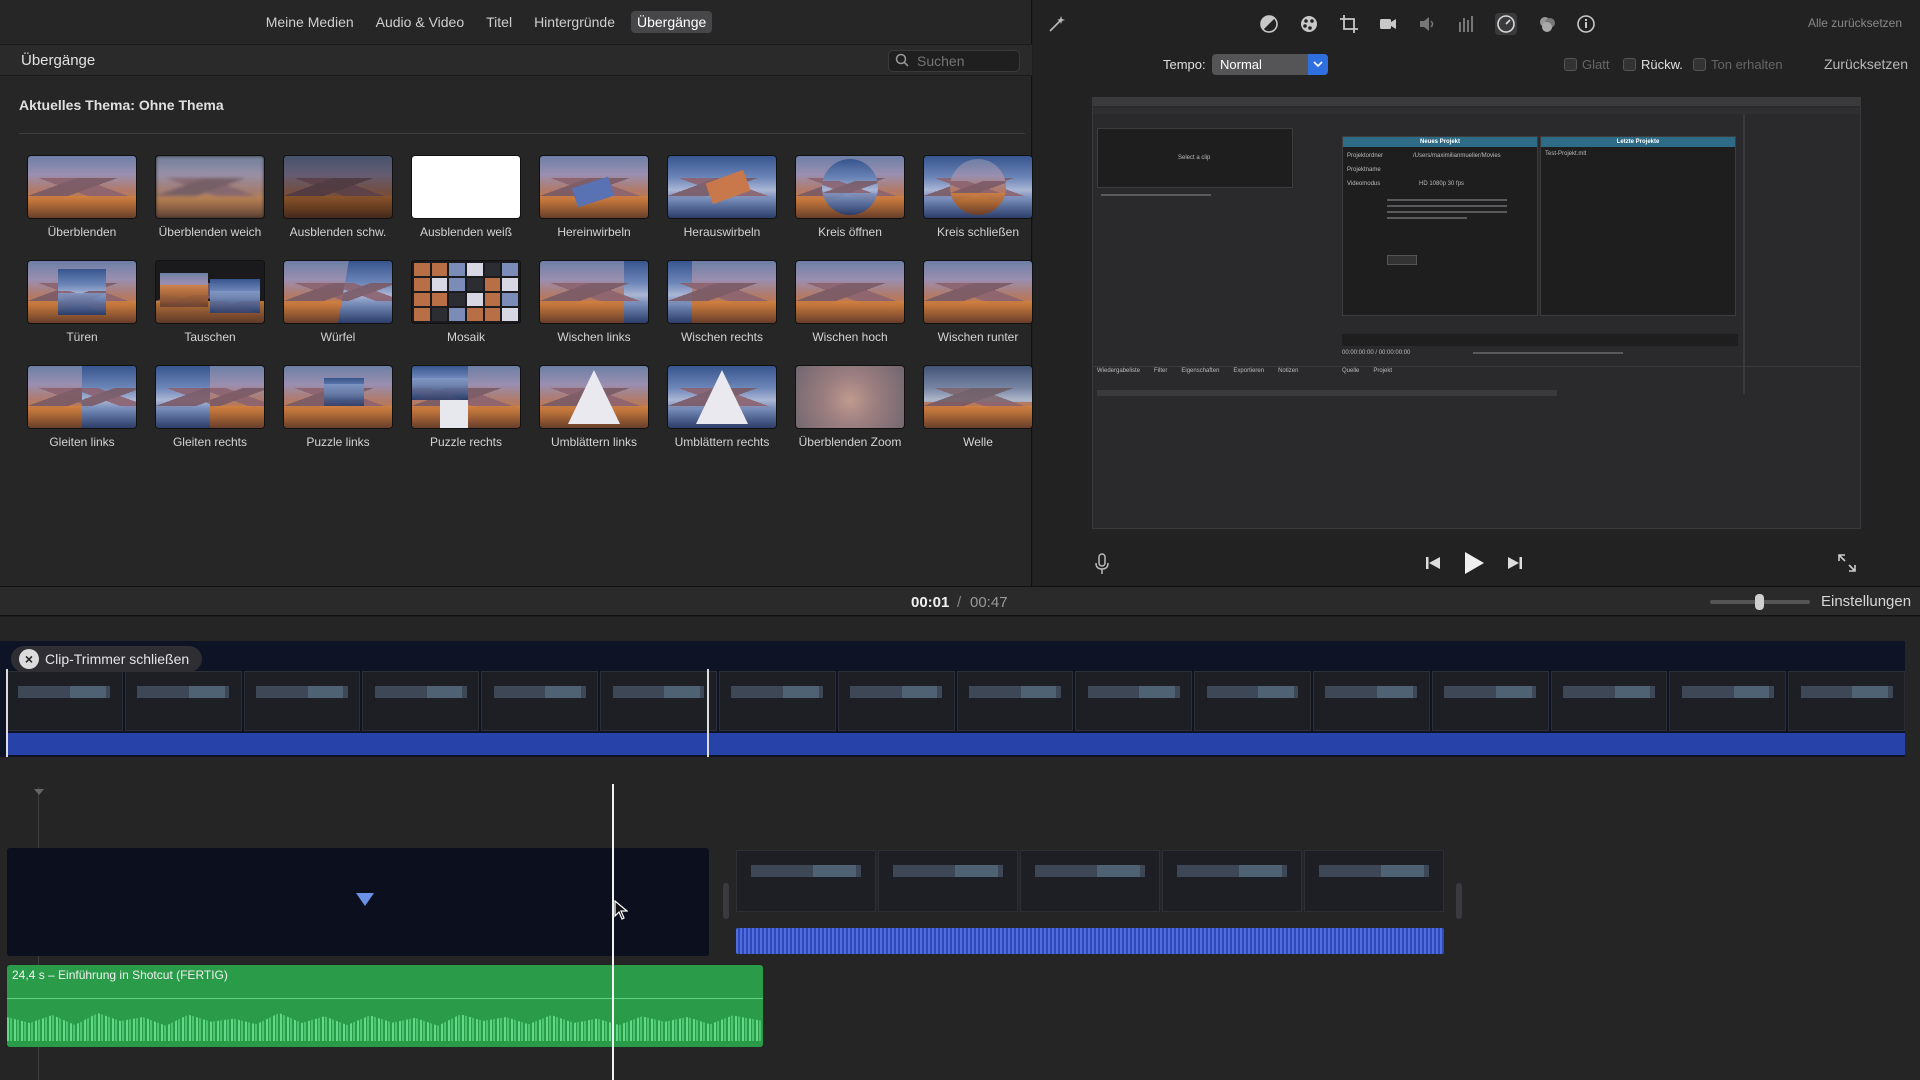 Image resolution: width=1920 pixels, height=1080 pixels. I want to click on tab-titles: Titel, so click(499, 22).